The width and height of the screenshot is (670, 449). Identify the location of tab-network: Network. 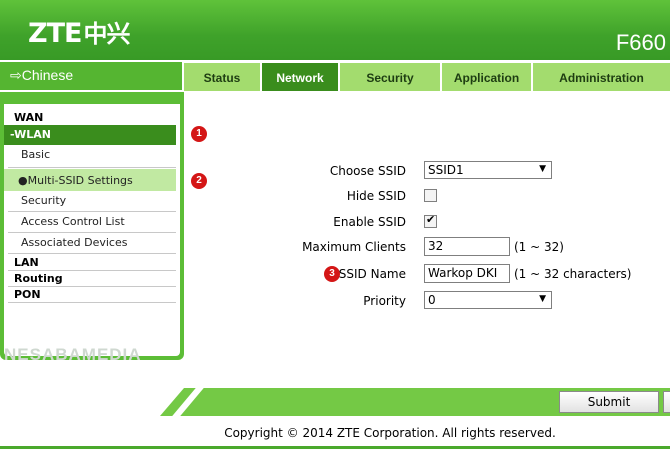
(300, 77).